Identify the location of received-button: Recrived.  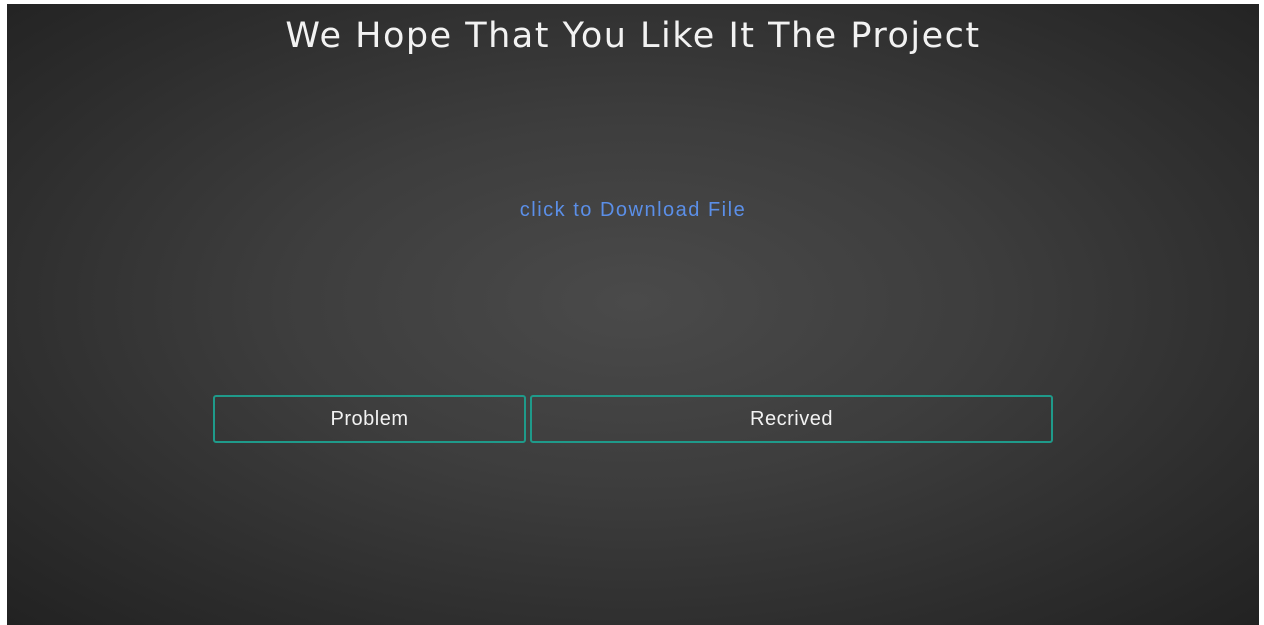
(791, 419).